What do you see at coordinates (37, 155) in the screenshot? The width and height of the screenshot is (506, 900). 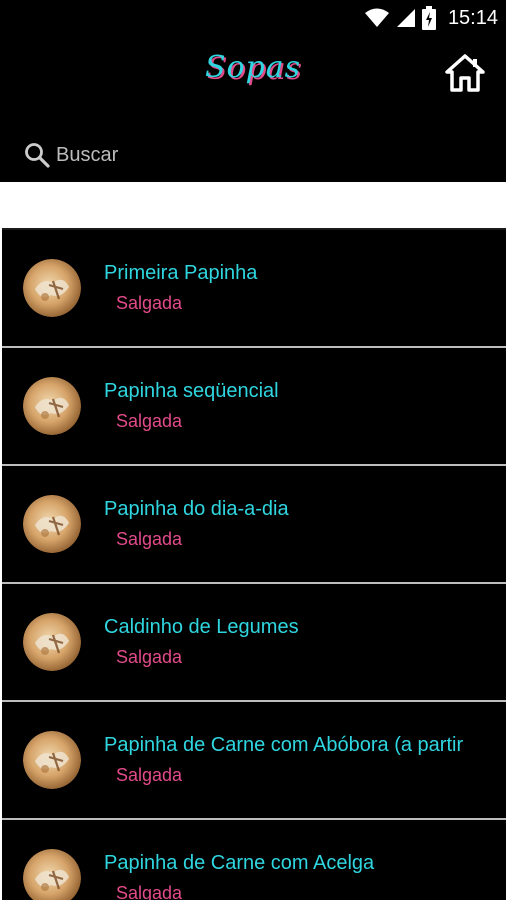 I see `search-icon` at bounding box center [37, 155].